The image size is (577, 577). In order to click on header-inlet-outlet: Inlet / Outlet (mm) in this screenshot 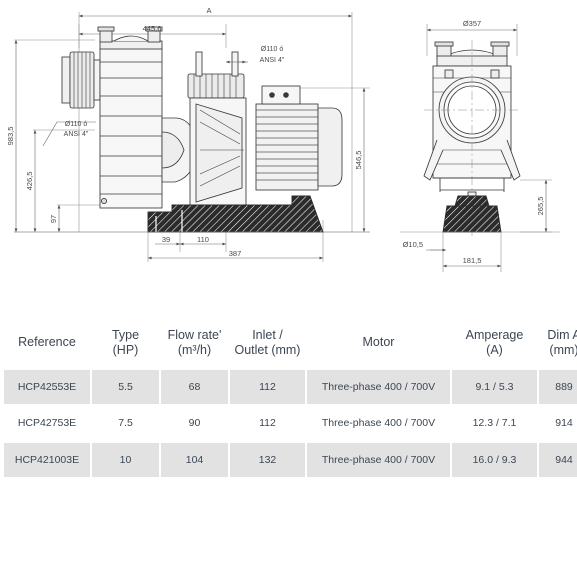, I will do `click(267, 344)`.